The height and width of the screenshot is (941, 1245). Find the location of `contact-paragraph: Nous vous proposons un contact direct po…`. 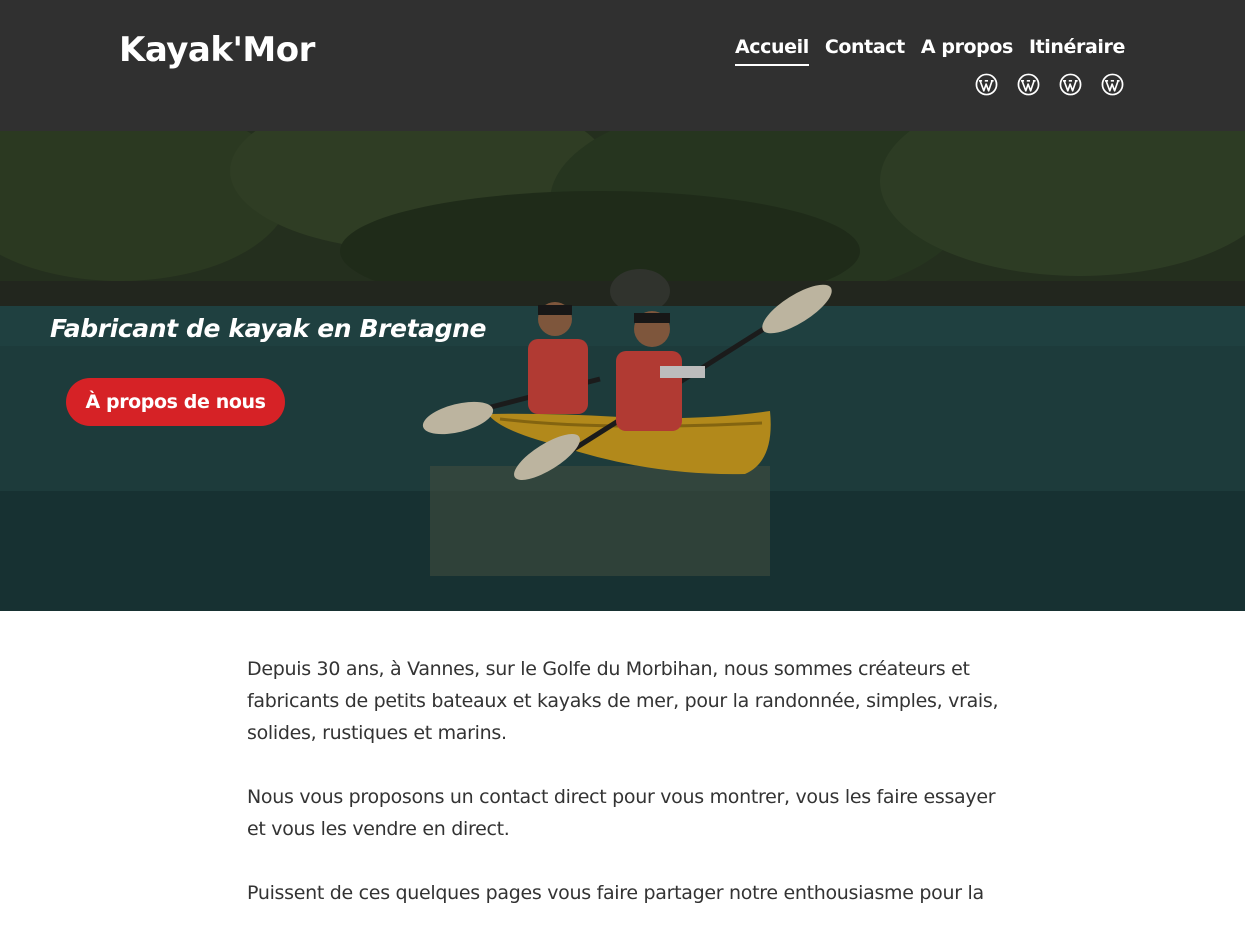

contact-paragraph: Nous vous proposons un contact direct po… is located at coordinates (621, 813).